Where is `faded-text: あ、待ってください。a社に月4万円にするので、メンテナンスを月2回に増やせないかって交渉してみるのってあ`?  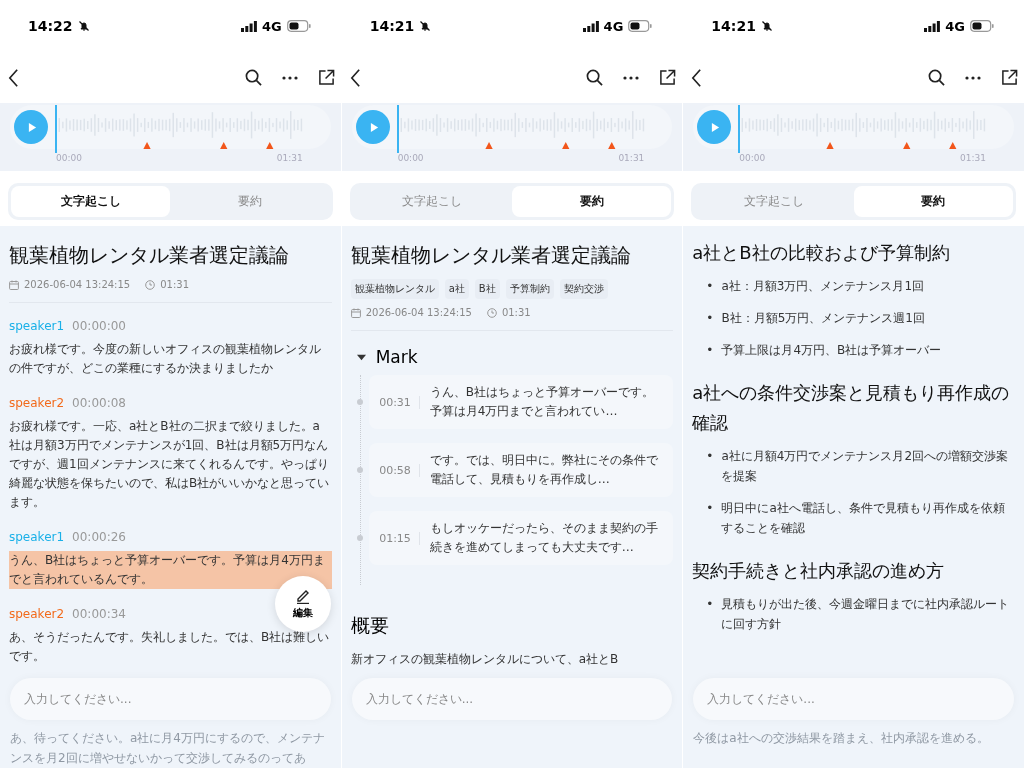 faded-text: あ、待ってください。a社に月4万円にするので、メンテナンスを月2回に増やせないかって交渉してみるのってあ is located at coordinates (168, 748).